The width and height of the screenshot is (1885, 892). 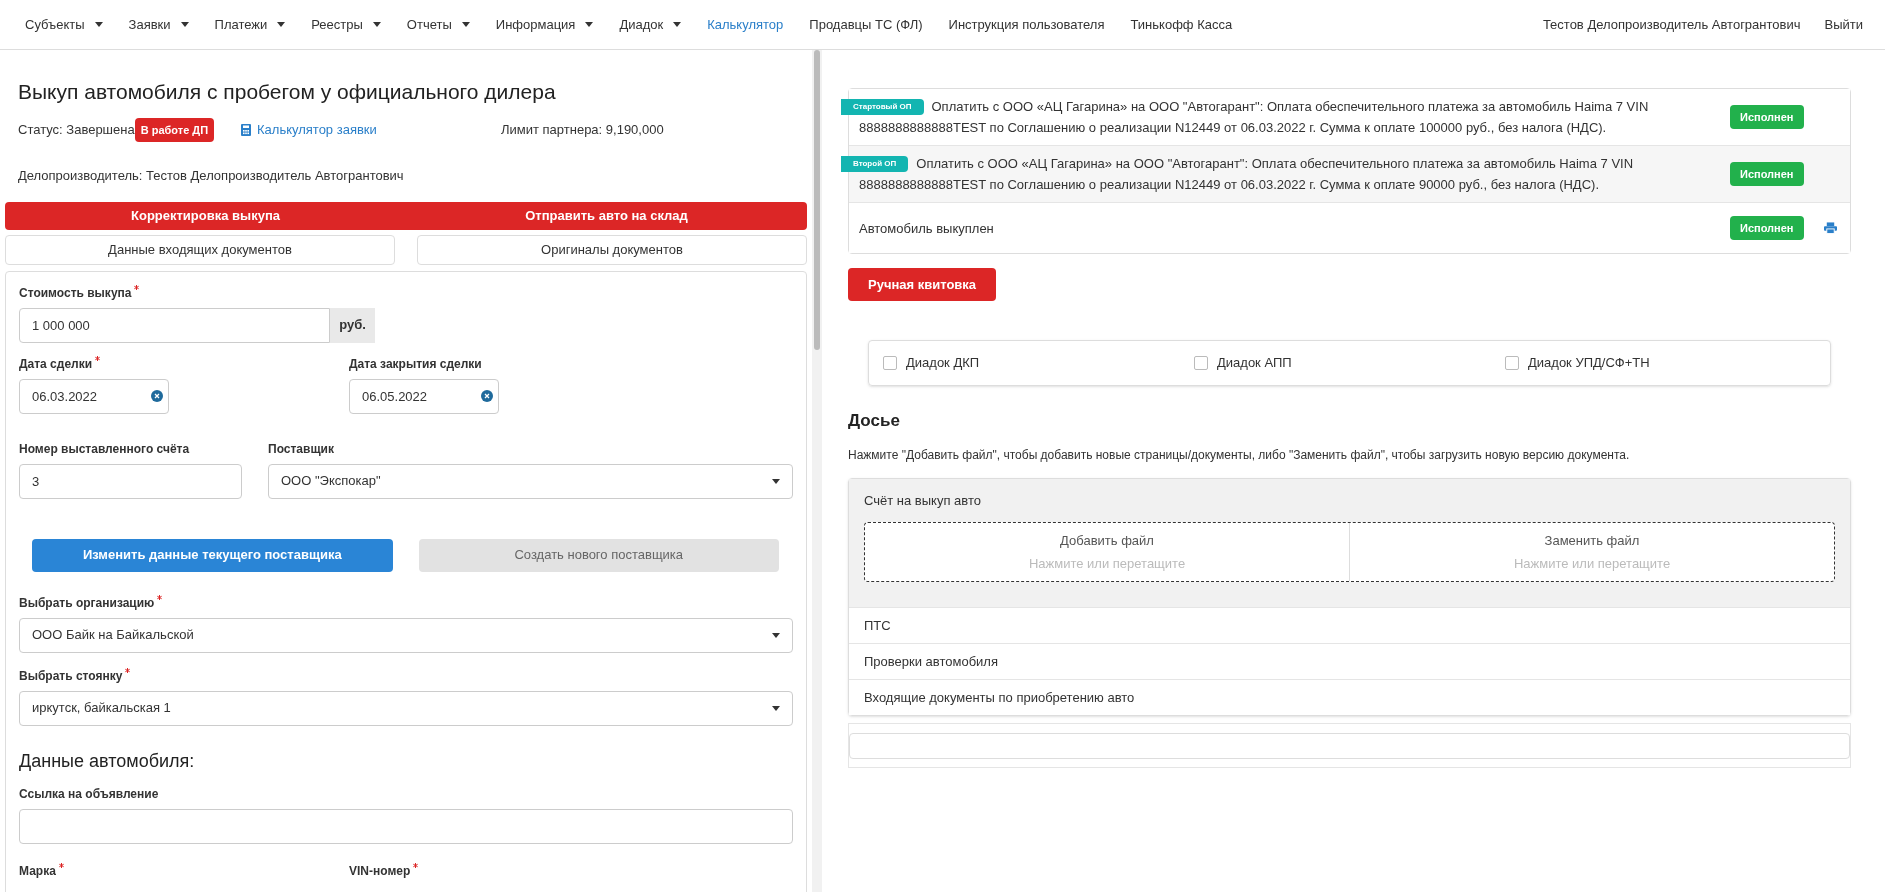 What do you see at coordinates (406, 826) in the screenshot?
I see `input-field` at bounding box center [406, 826].